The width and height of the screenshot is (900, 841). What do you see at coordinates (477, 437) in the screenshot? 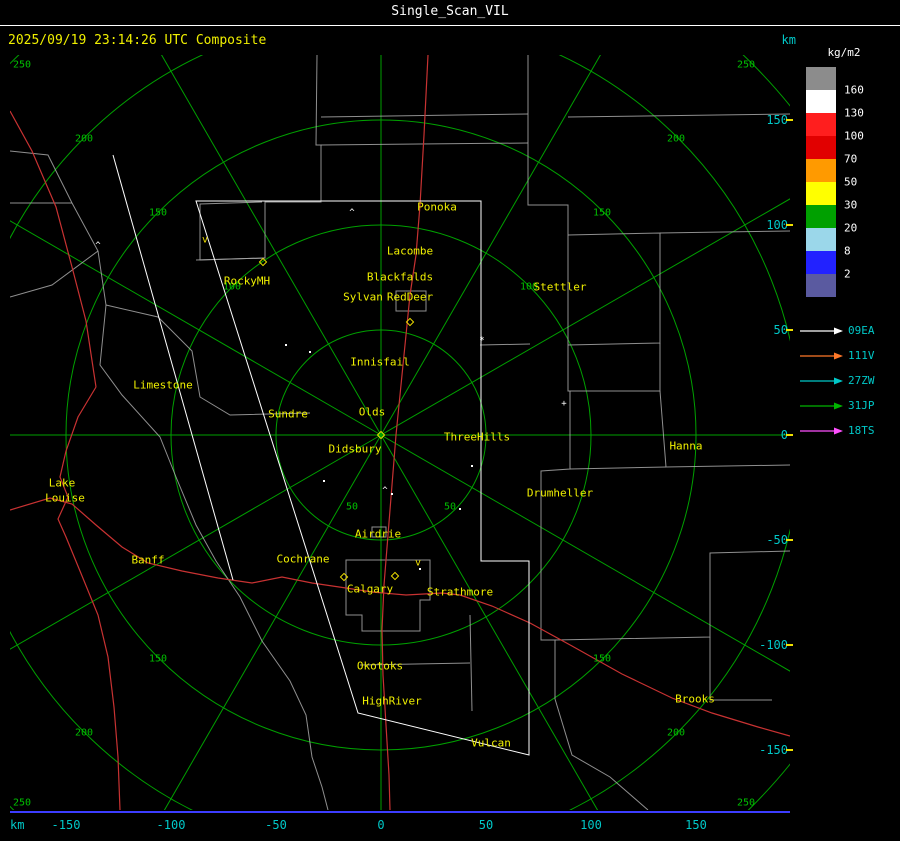
I see `city-label-threehills: ThreeHills` at bounding box center [477, 437].